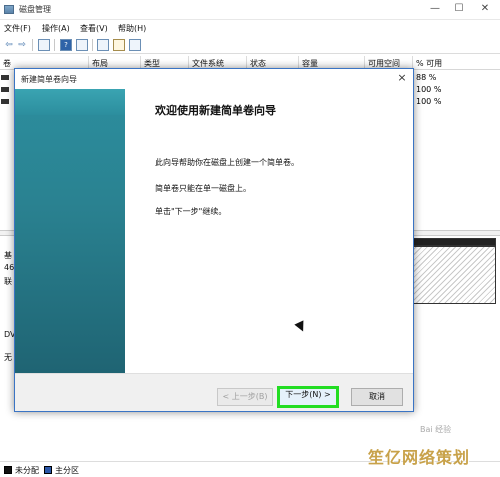 This screenshot has width=500, height=477. Describe the element at coordinates (132, 28) in the screenshot. I see `menu-help: 帮助(H)` at that location.